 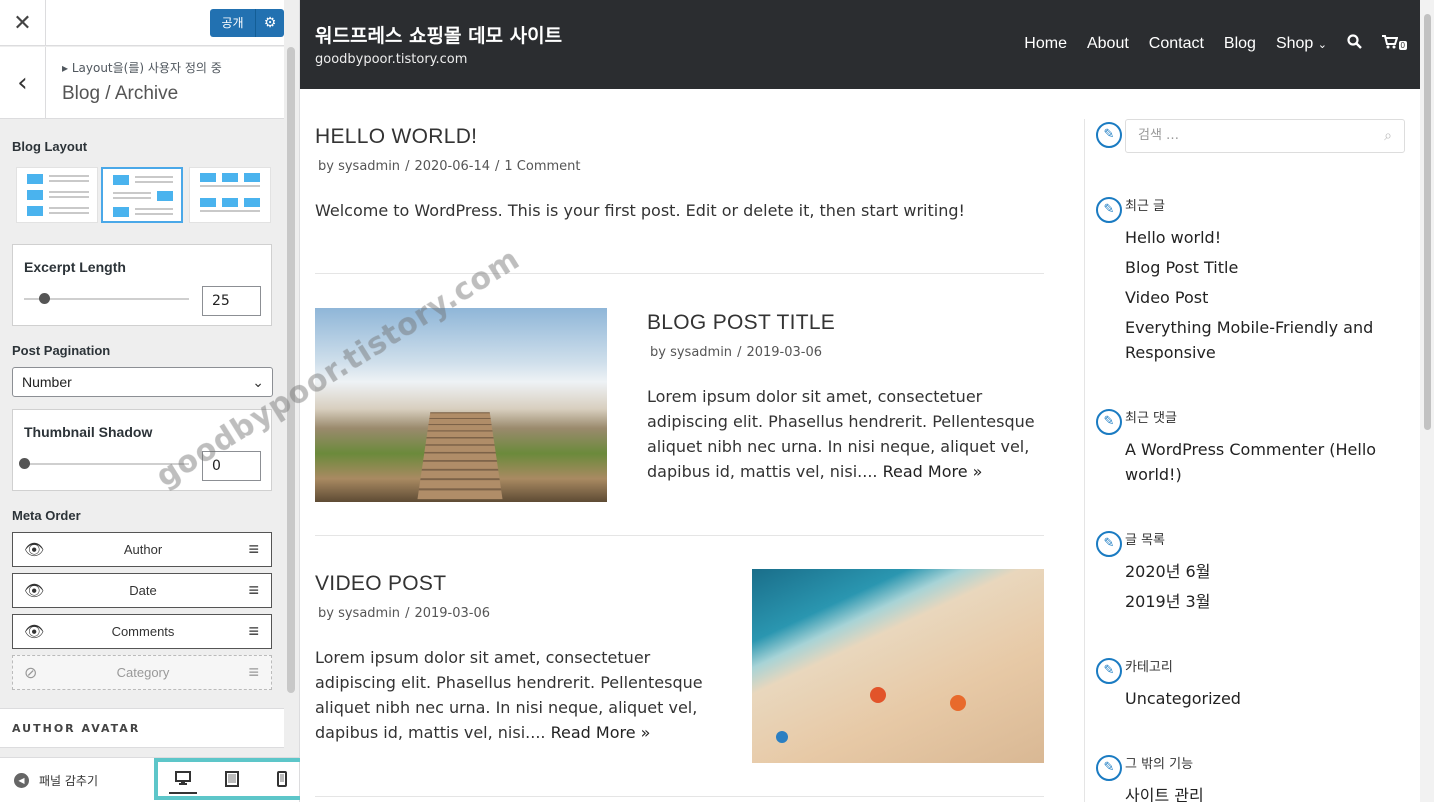 I want to click on preview-scrollbar-thumb, so click(x=1427, y=222).